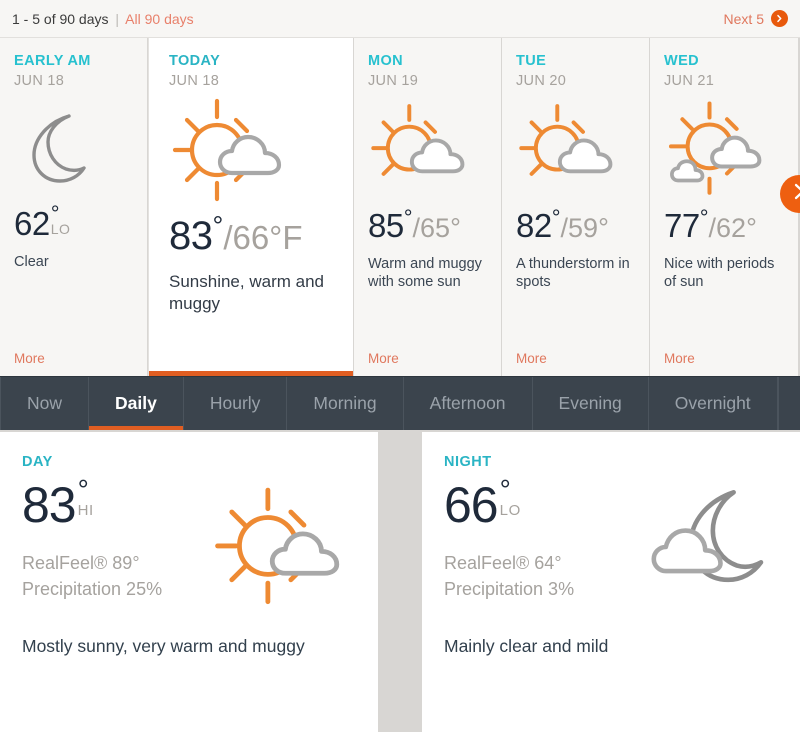 The width and height of the screenshot is (800, 746). I want to click on pager-bar: 1 - 5 of 90 days | All 90 days Next 5, so click(400, 19).